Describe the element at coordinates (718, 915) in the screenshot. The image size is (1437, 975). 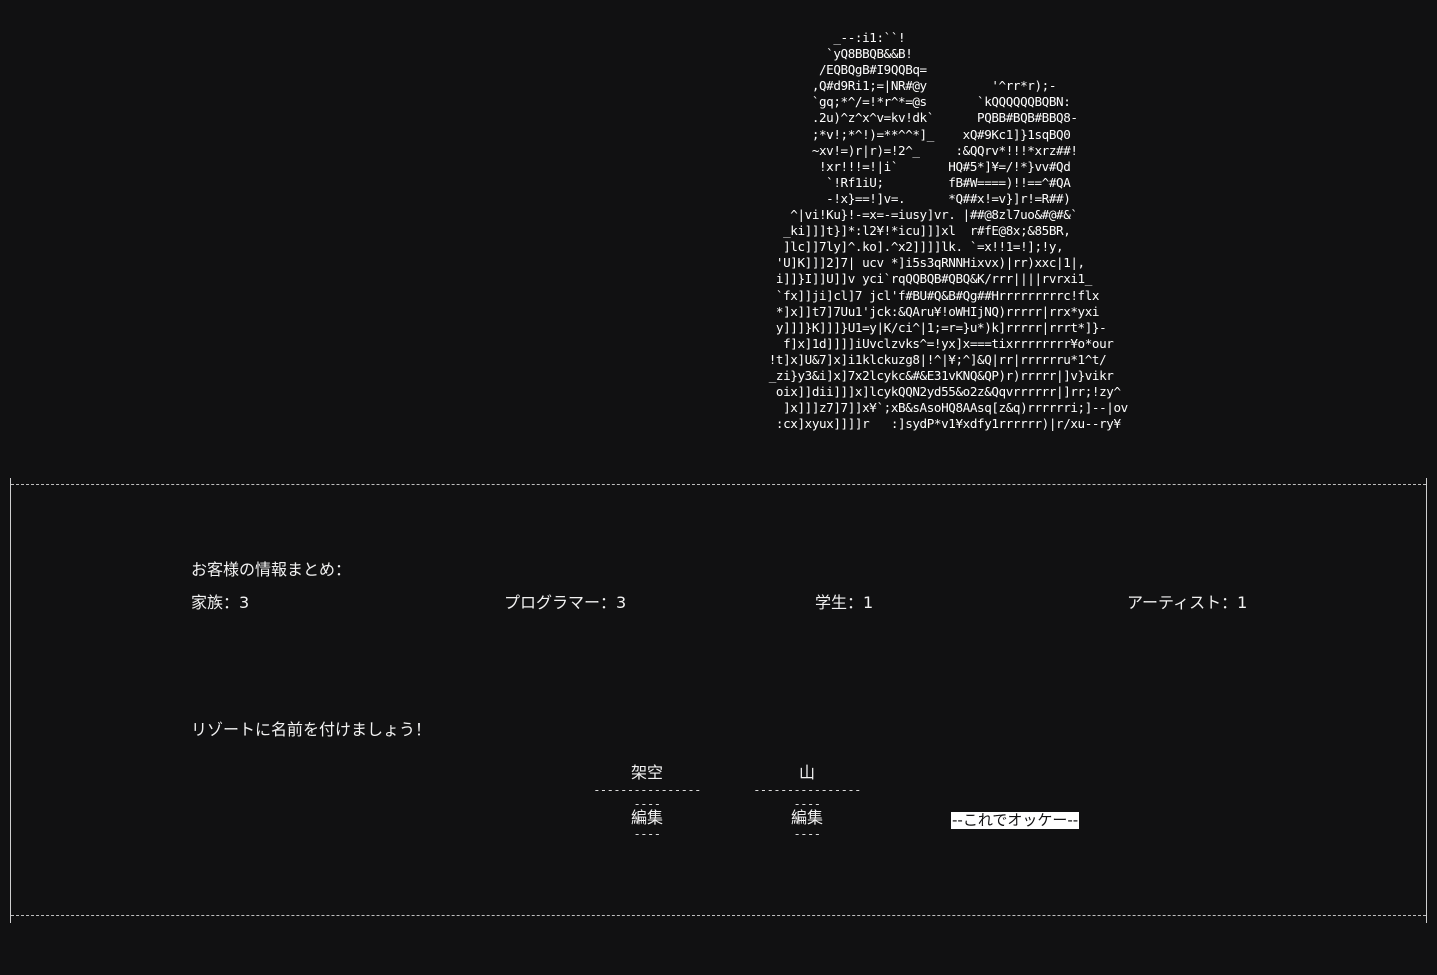
I see `panel-bottom-divider` at that location.